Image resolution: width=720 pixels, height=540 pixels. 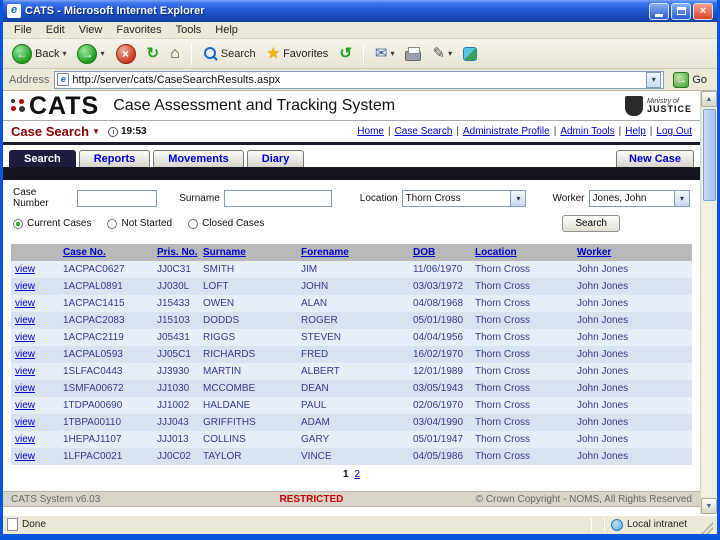 What do you see at coordinates (587, 131) in the screenshot?
I see `nav-admin-tools: Admin Tools` at bounding box center [587, 131].